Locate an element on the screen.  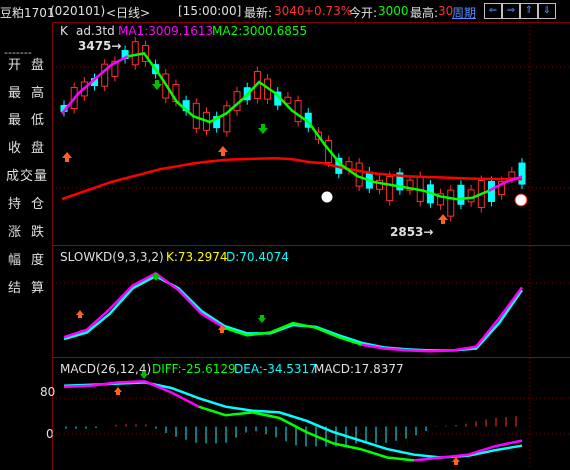
macd-dea-line is located at coordinates (293, 420).